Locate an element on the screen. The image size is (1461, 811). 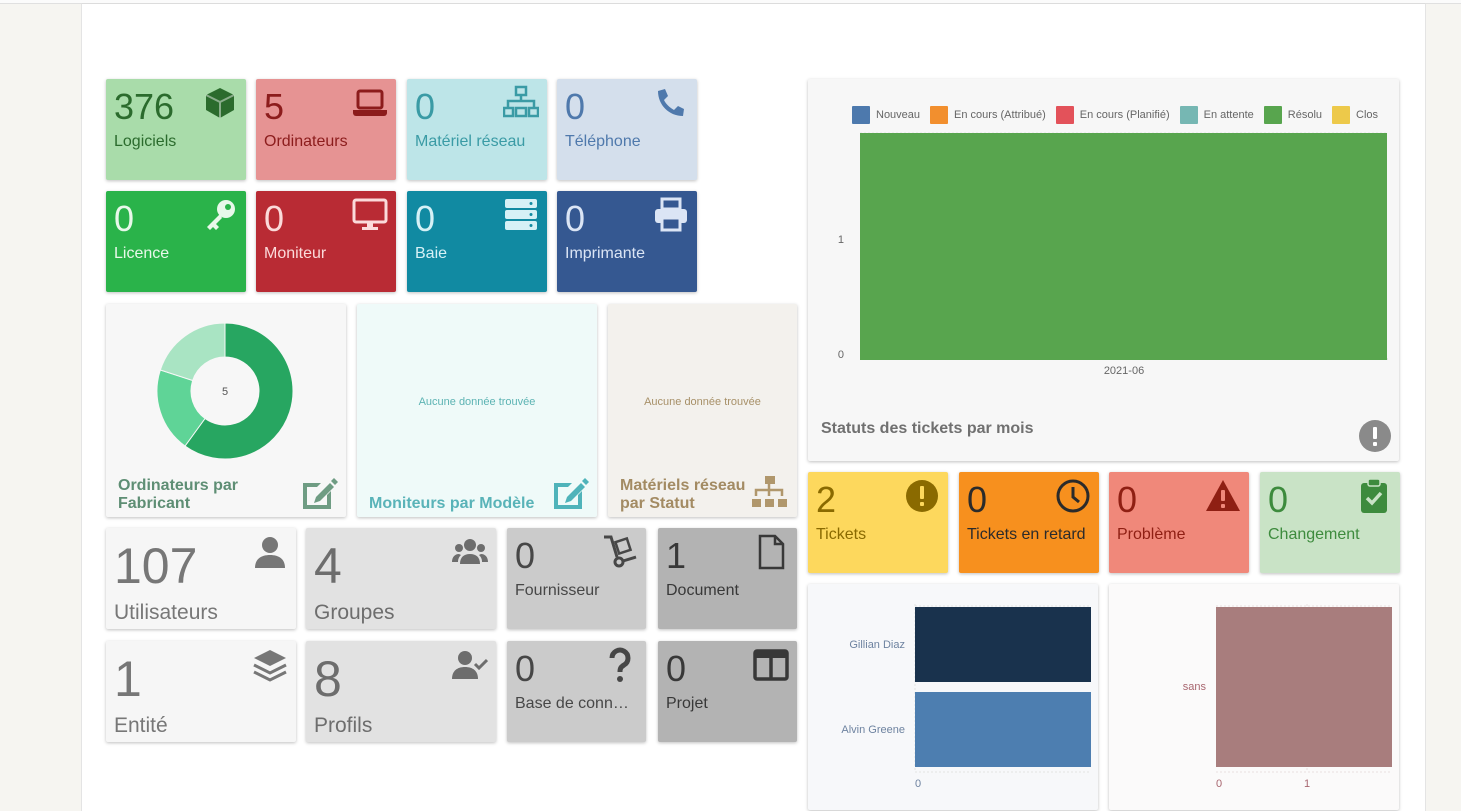
stat-card-ordinateurs: 5 Ordinateurs is located at coordinates (326, 129).